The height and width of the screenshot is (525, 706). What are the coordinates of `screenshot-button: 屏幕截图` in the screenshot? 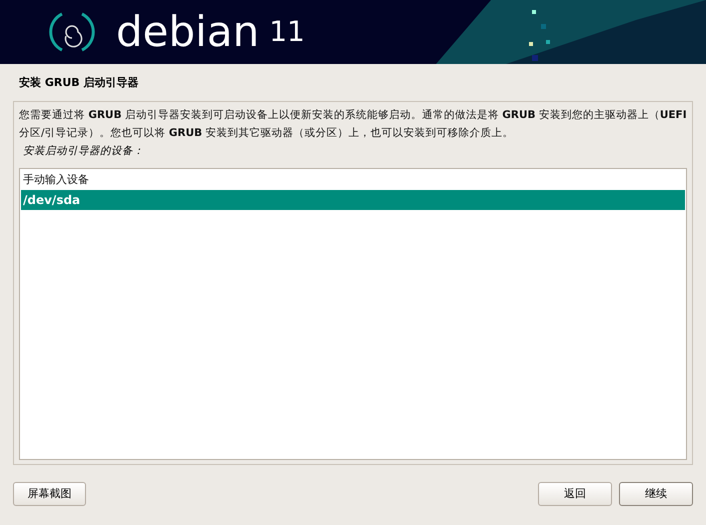 It's located at (49, 494).